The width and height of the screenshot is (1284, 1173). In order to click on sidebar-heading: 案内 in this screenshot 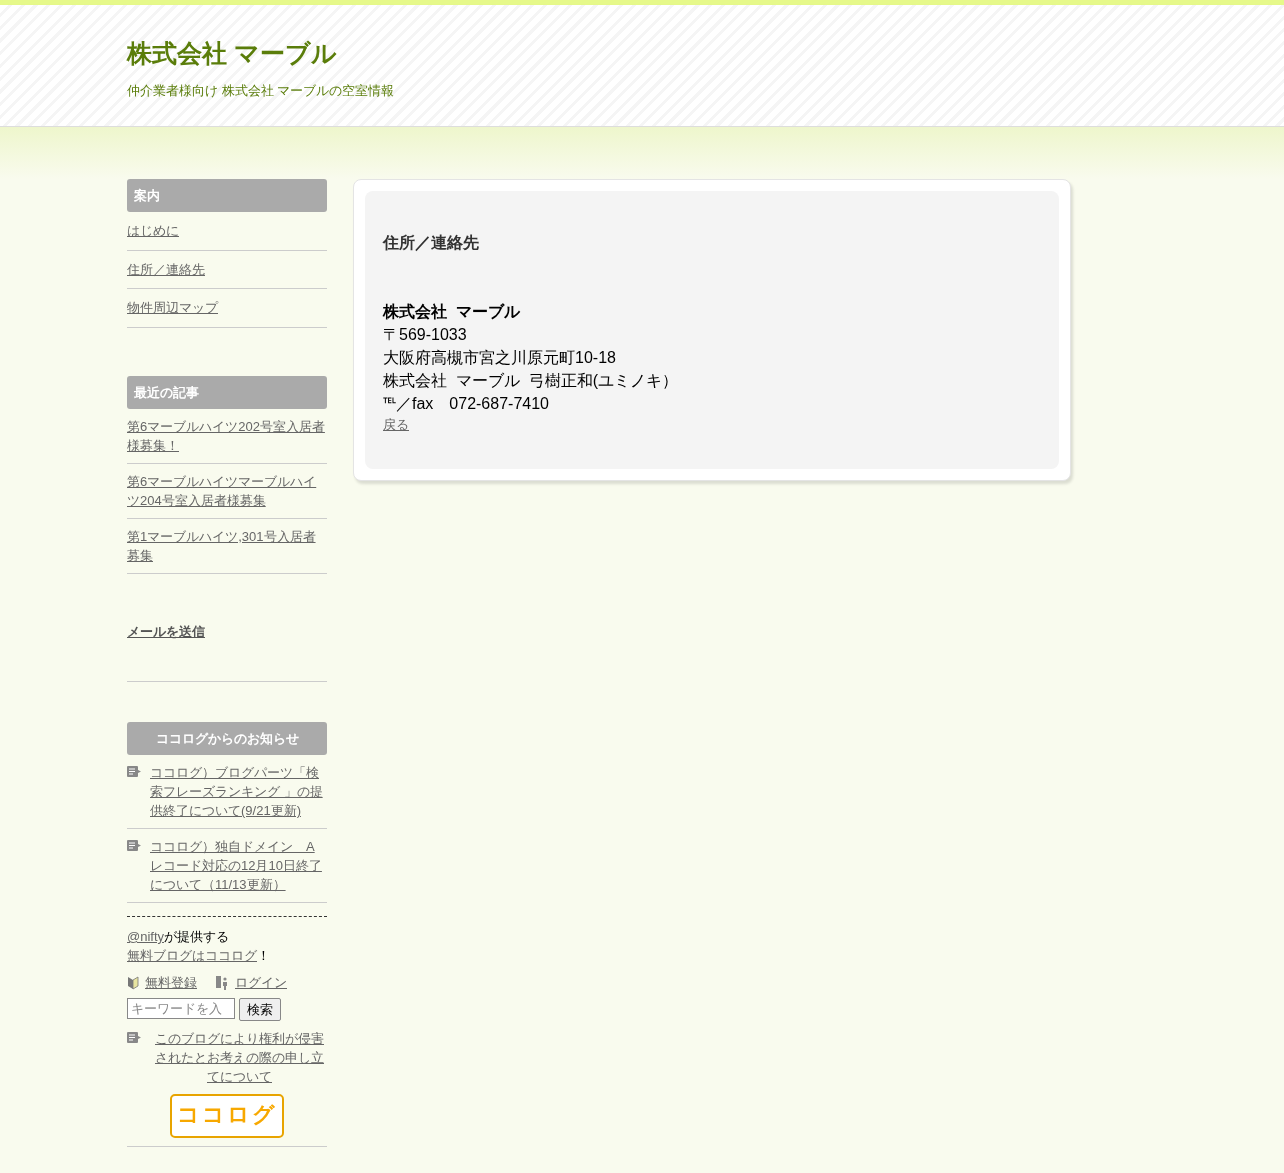, I will do `click(227, 195)`.